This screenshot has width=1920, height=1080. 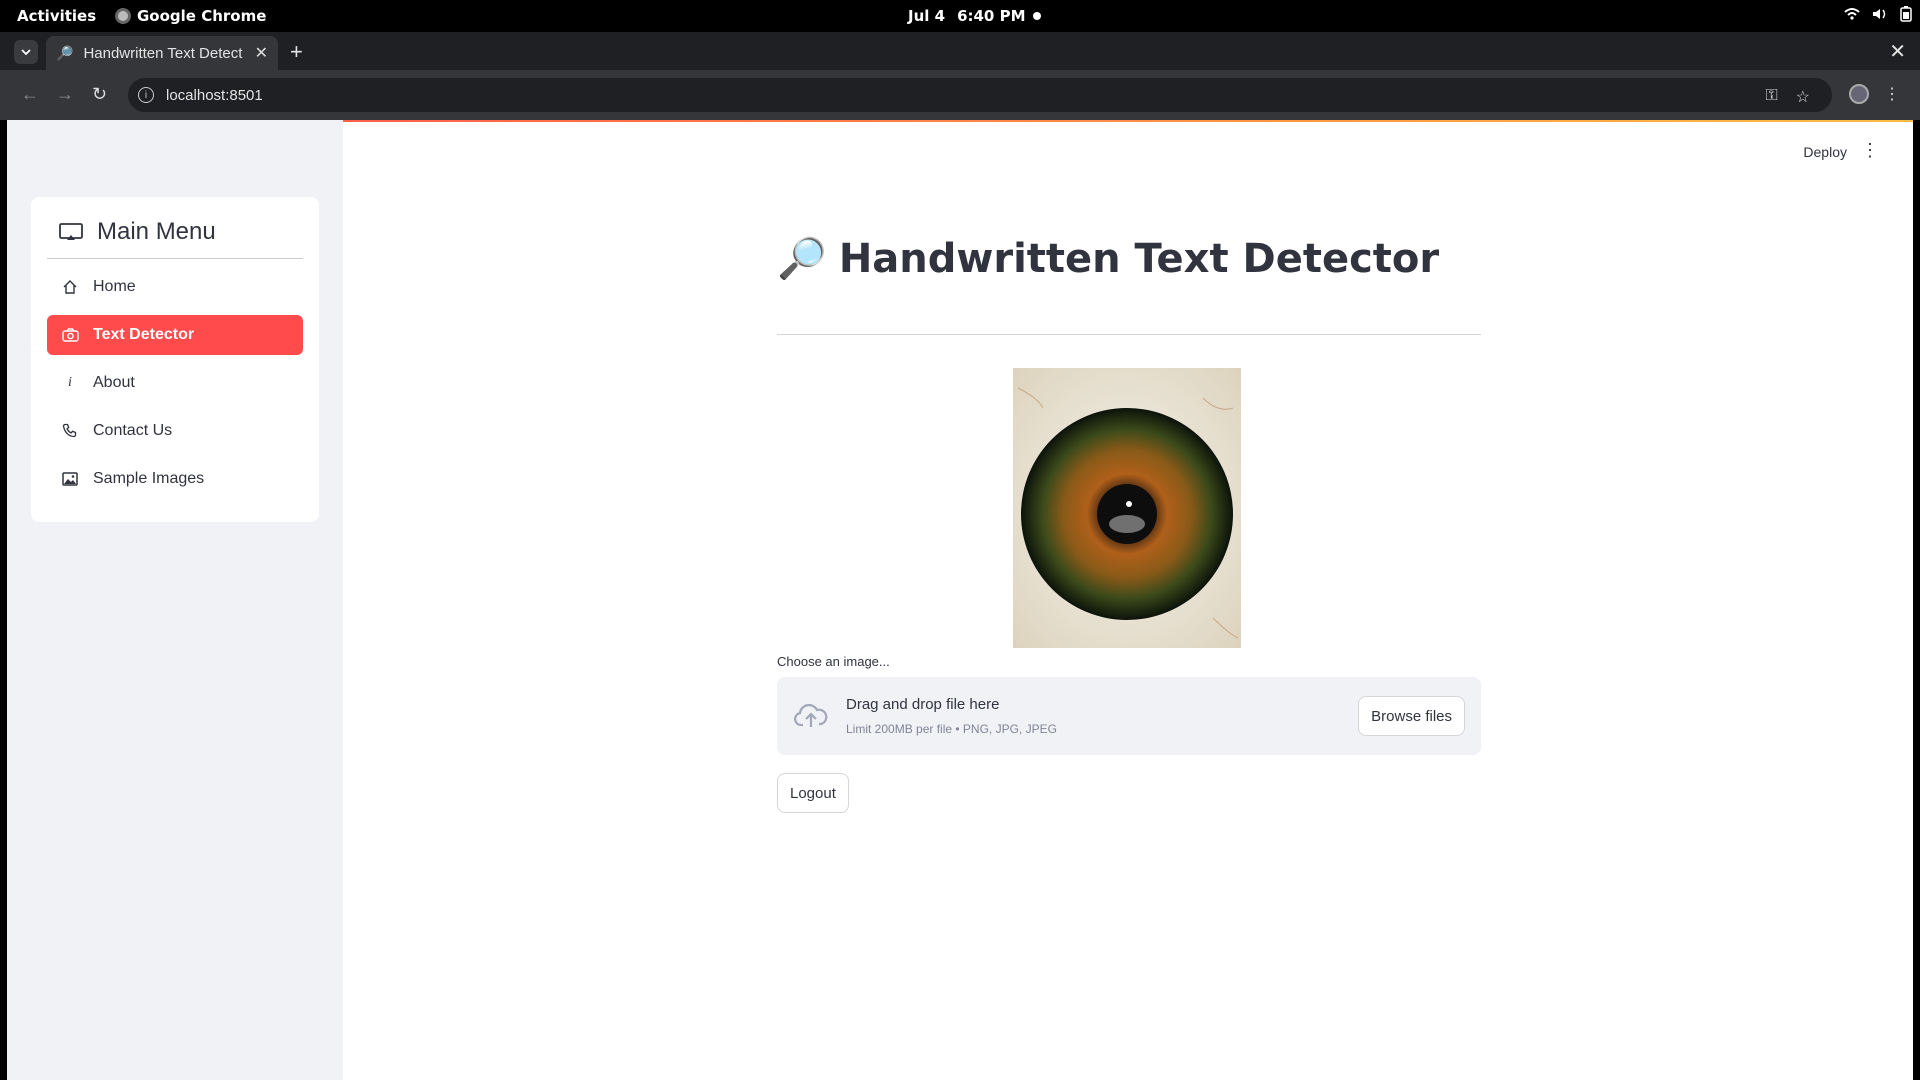 What do you see at coordinates (991, 16) in the screenshot?
I see `time: 6:40 PM` at bounding box center [991, 16].